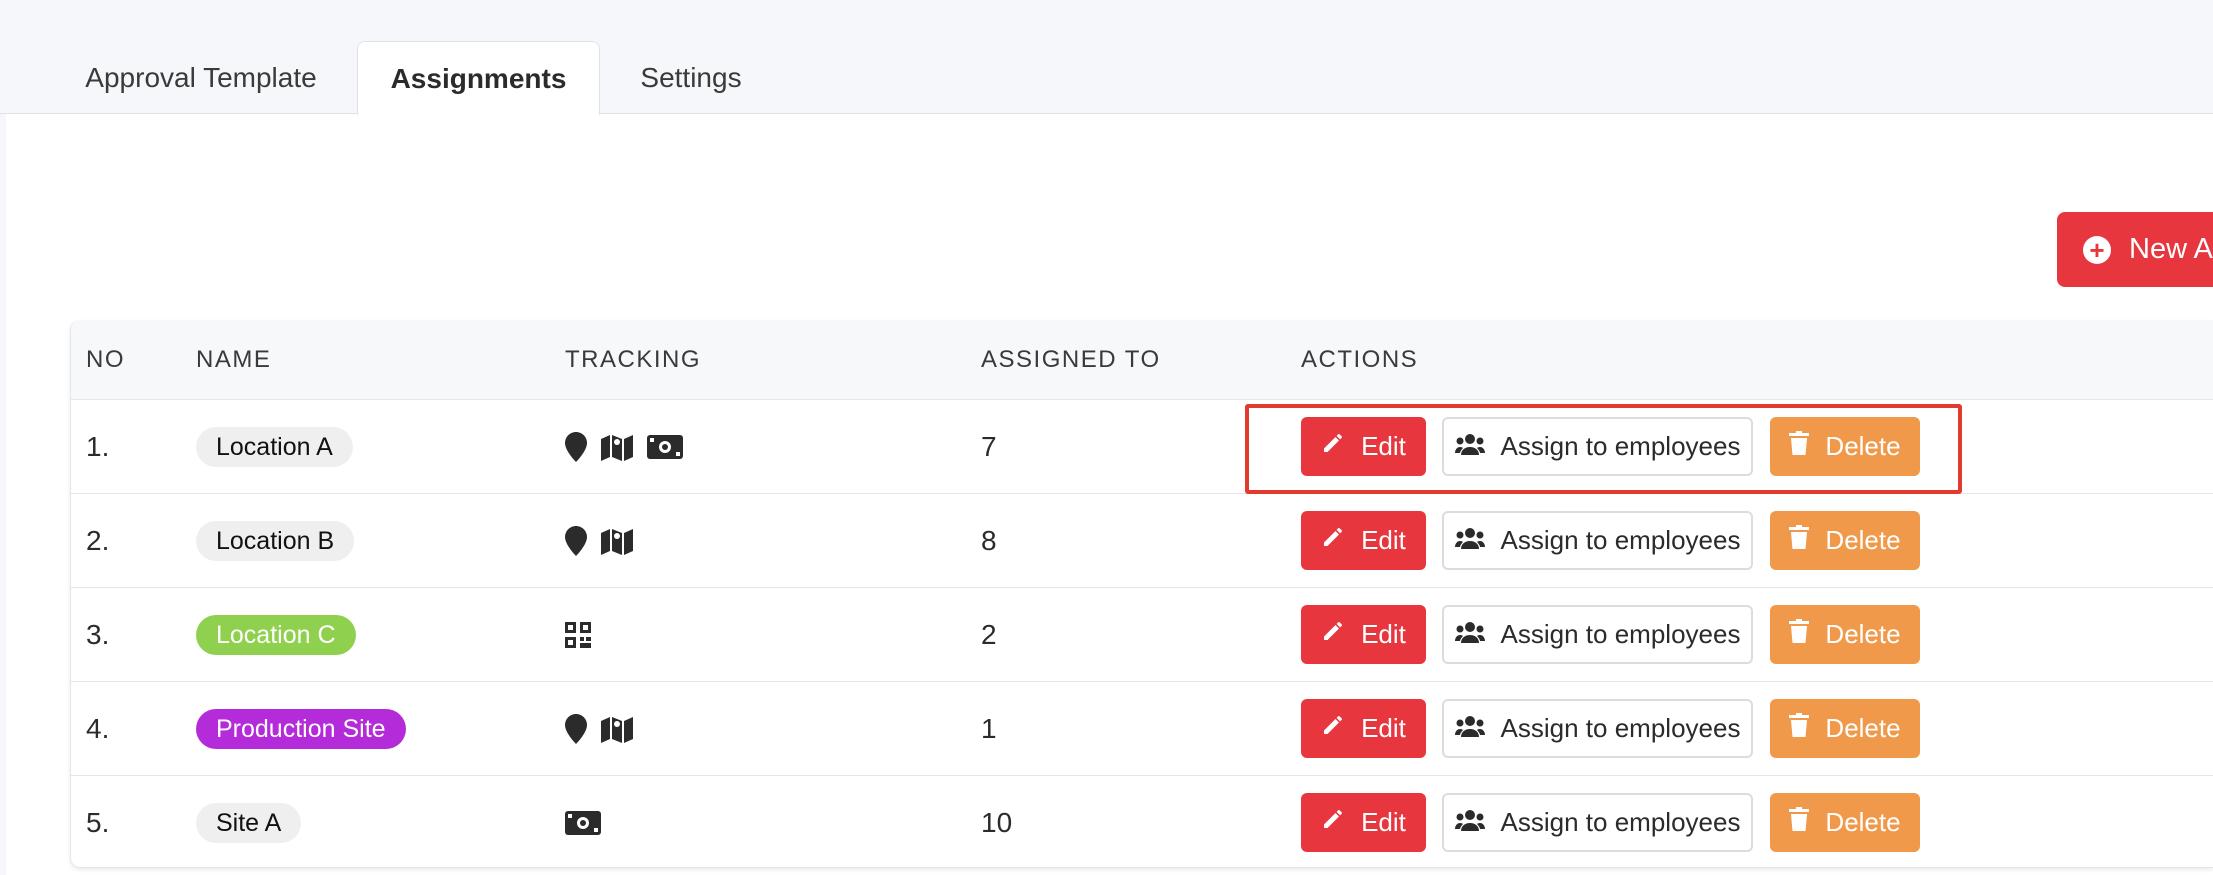 Image resolution: width=2213 pixels, height=875 pixels. Describe the element at coordinates (98, 728) in the screenshot. I see `row-number: 4.` at that location.